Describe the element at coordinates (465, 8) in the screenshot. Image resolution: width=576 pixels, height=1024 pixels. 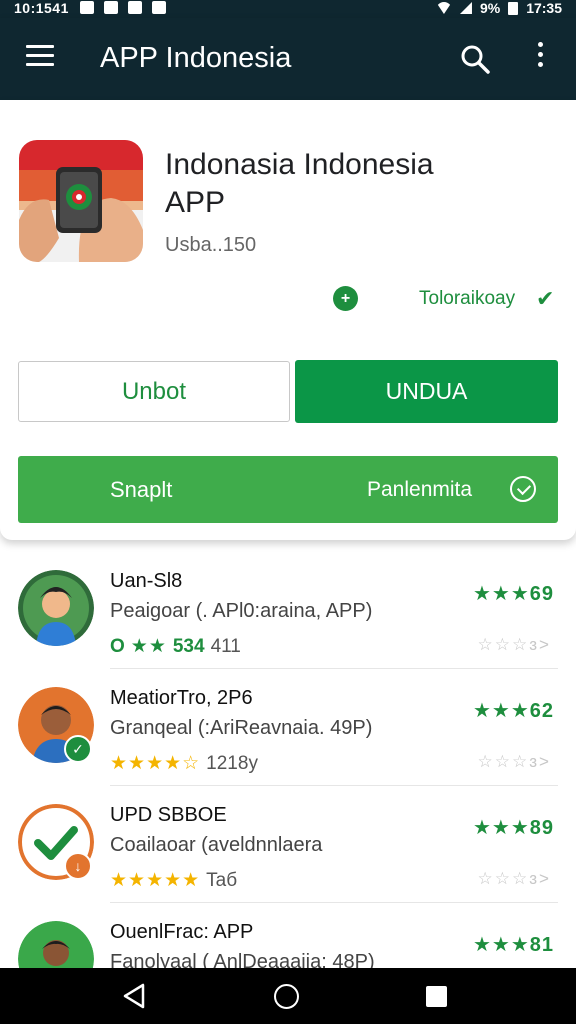
I see `signal-icon` at that location.